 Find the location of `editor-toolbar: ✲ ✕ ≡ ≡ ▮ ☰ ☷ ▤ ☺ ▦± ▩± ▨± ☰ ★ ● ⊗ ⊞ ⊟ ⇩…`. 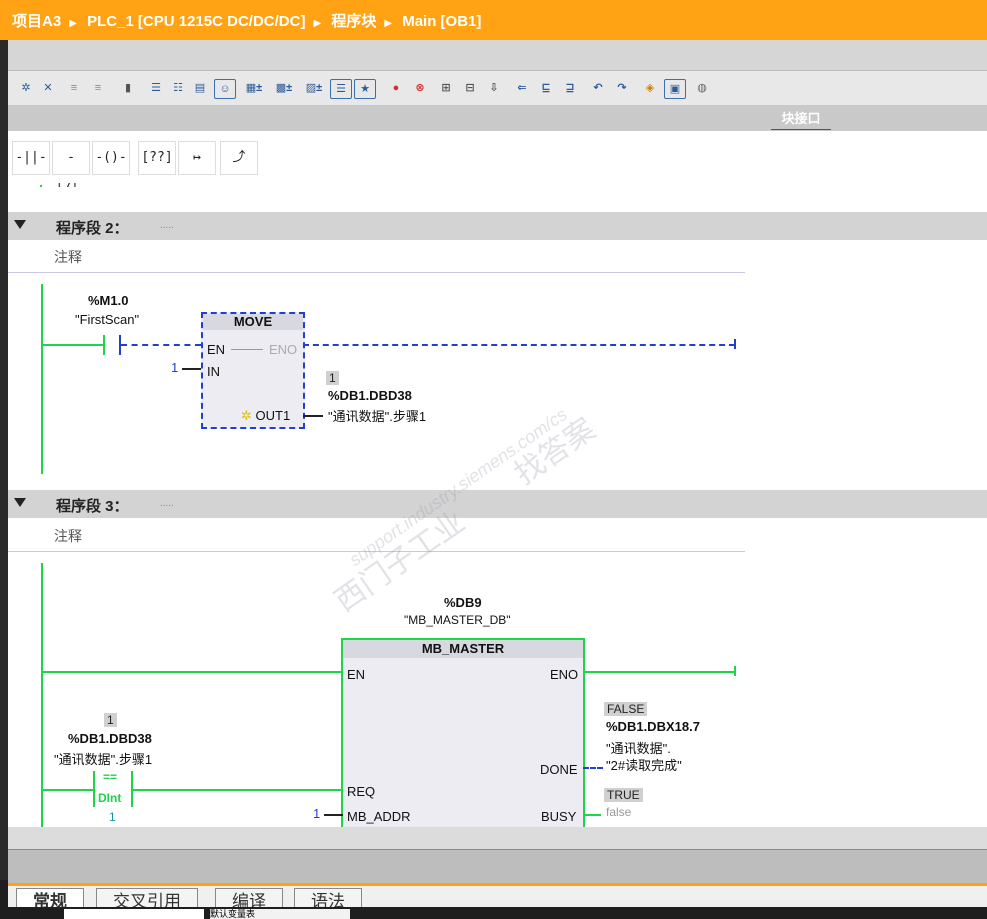

editor-toolbar: ✲ ✕ ≡ ≡ ▮ ☰ ☷ ▤ ☺ ▦± ▩± ▨± ☰ ★ ● ⊗ ⊞ ⊟ ⇩… is located at coordinates (497, 88).